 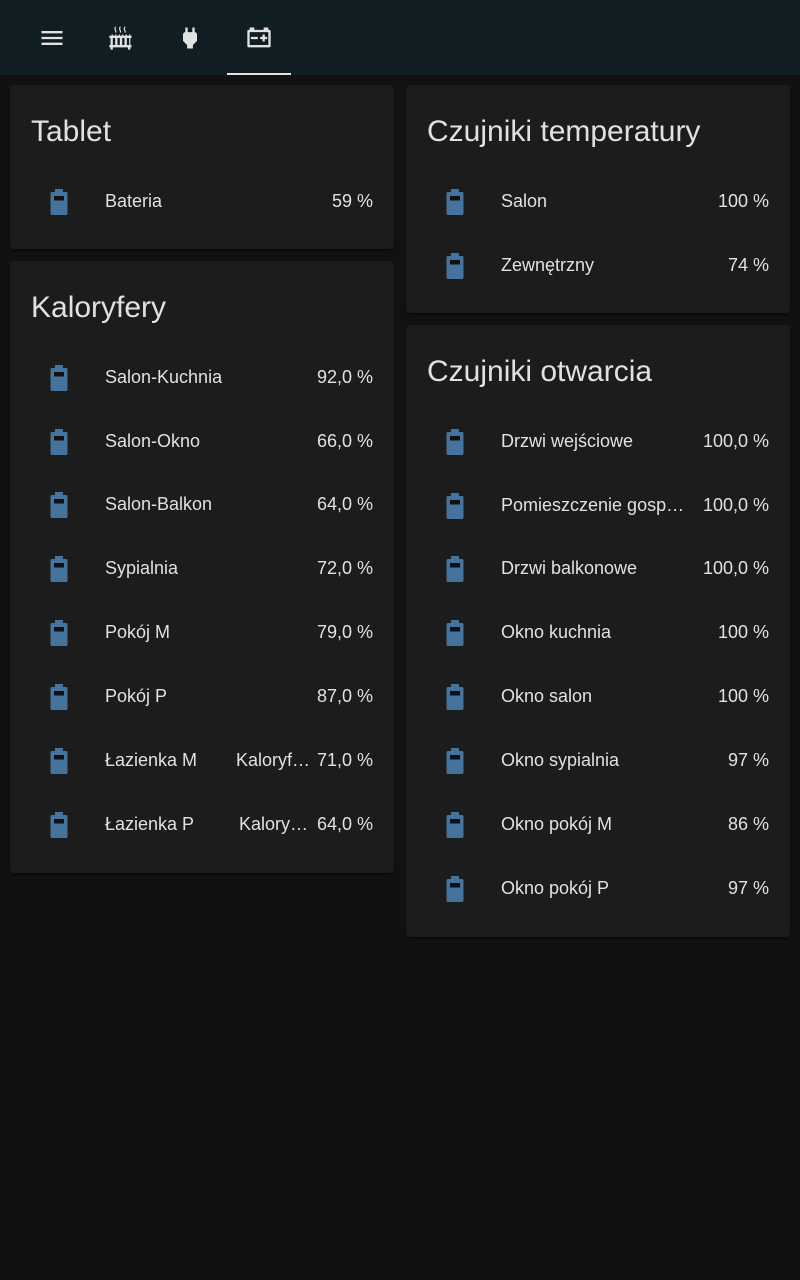 I want to click on entity-row: Salon-Balkon 64,0 %, so click(x=202, y=505).